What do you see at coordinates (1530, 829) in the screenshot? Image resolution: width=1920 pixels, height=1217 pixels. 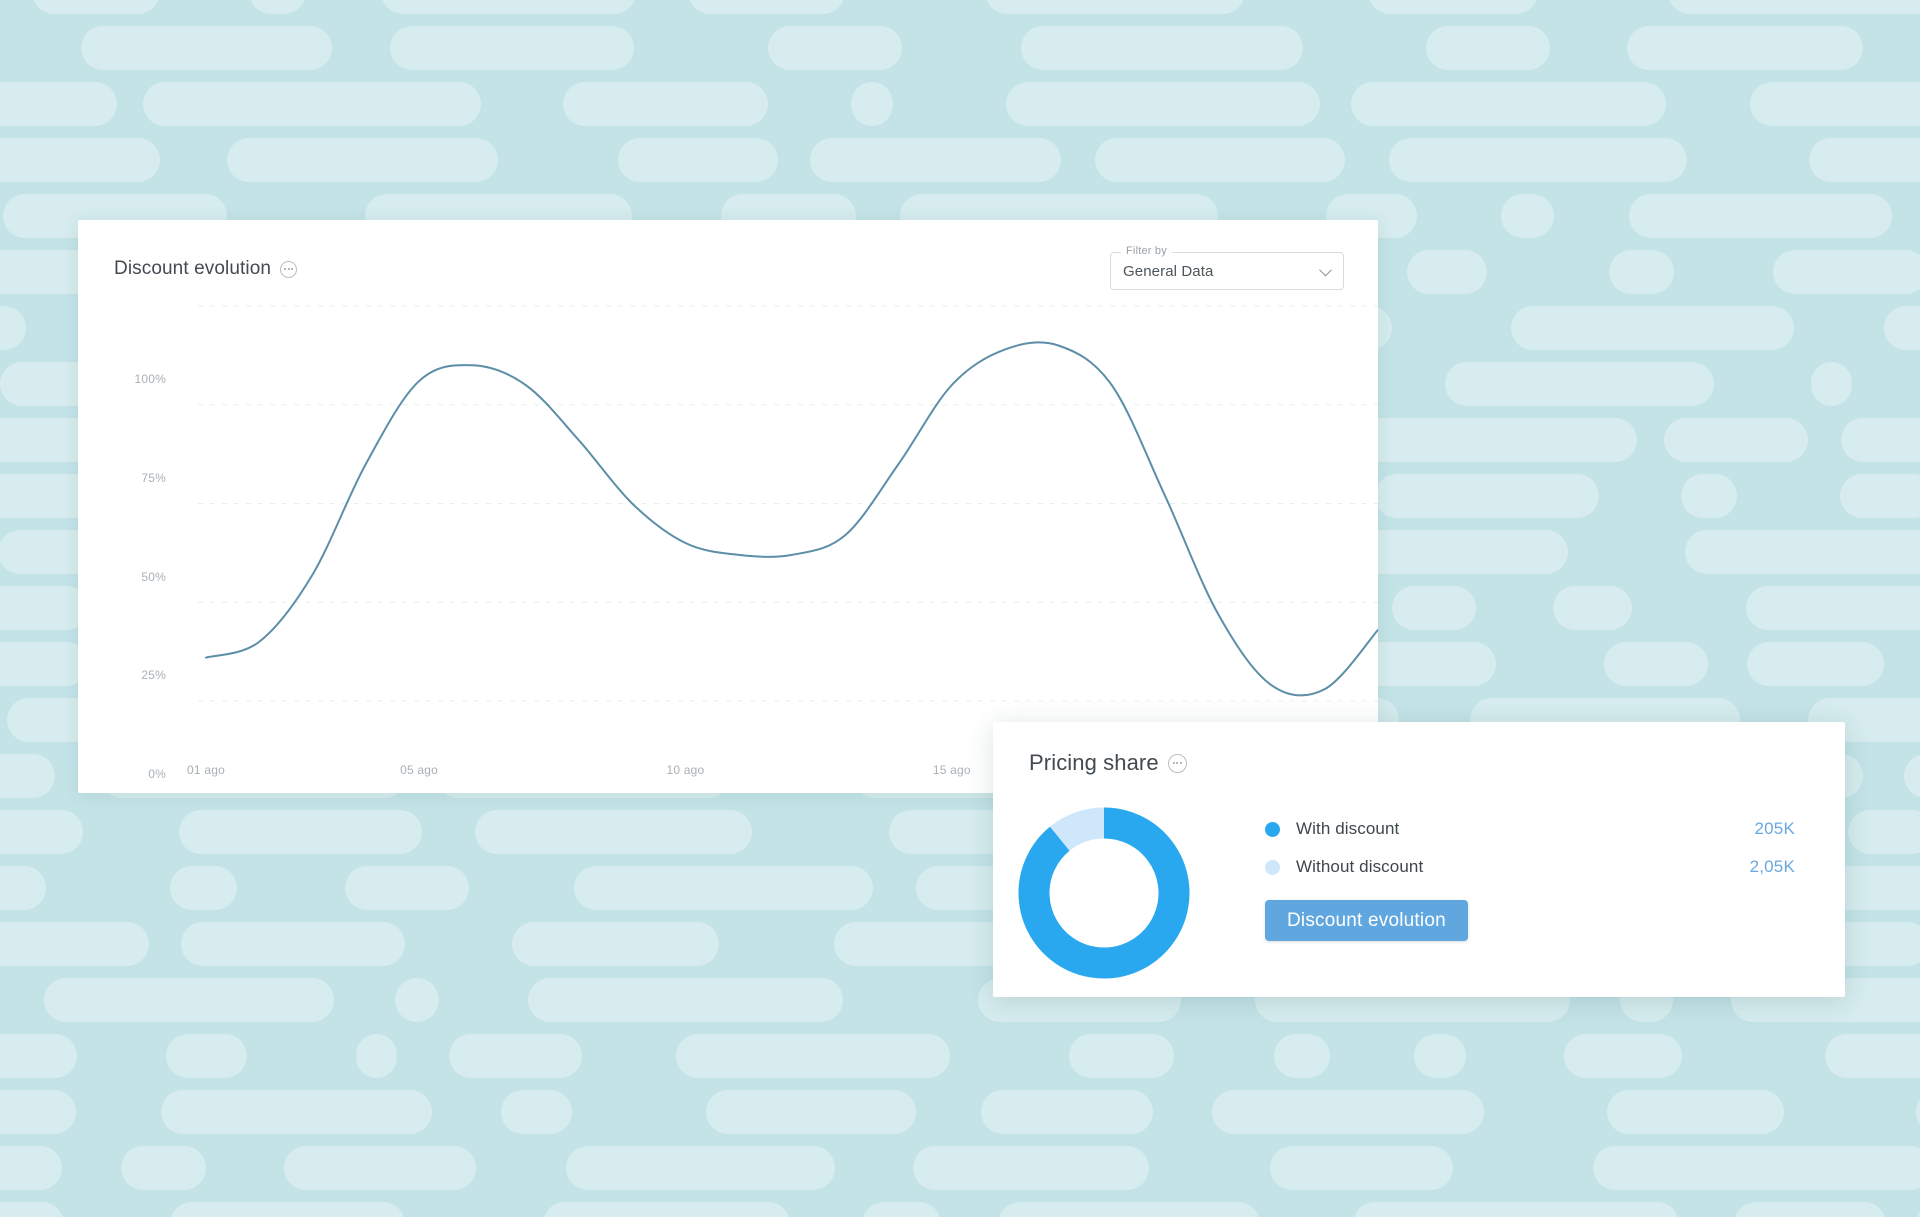 I see `list-item: With discount 205K` at bounding box center [1530, 829].